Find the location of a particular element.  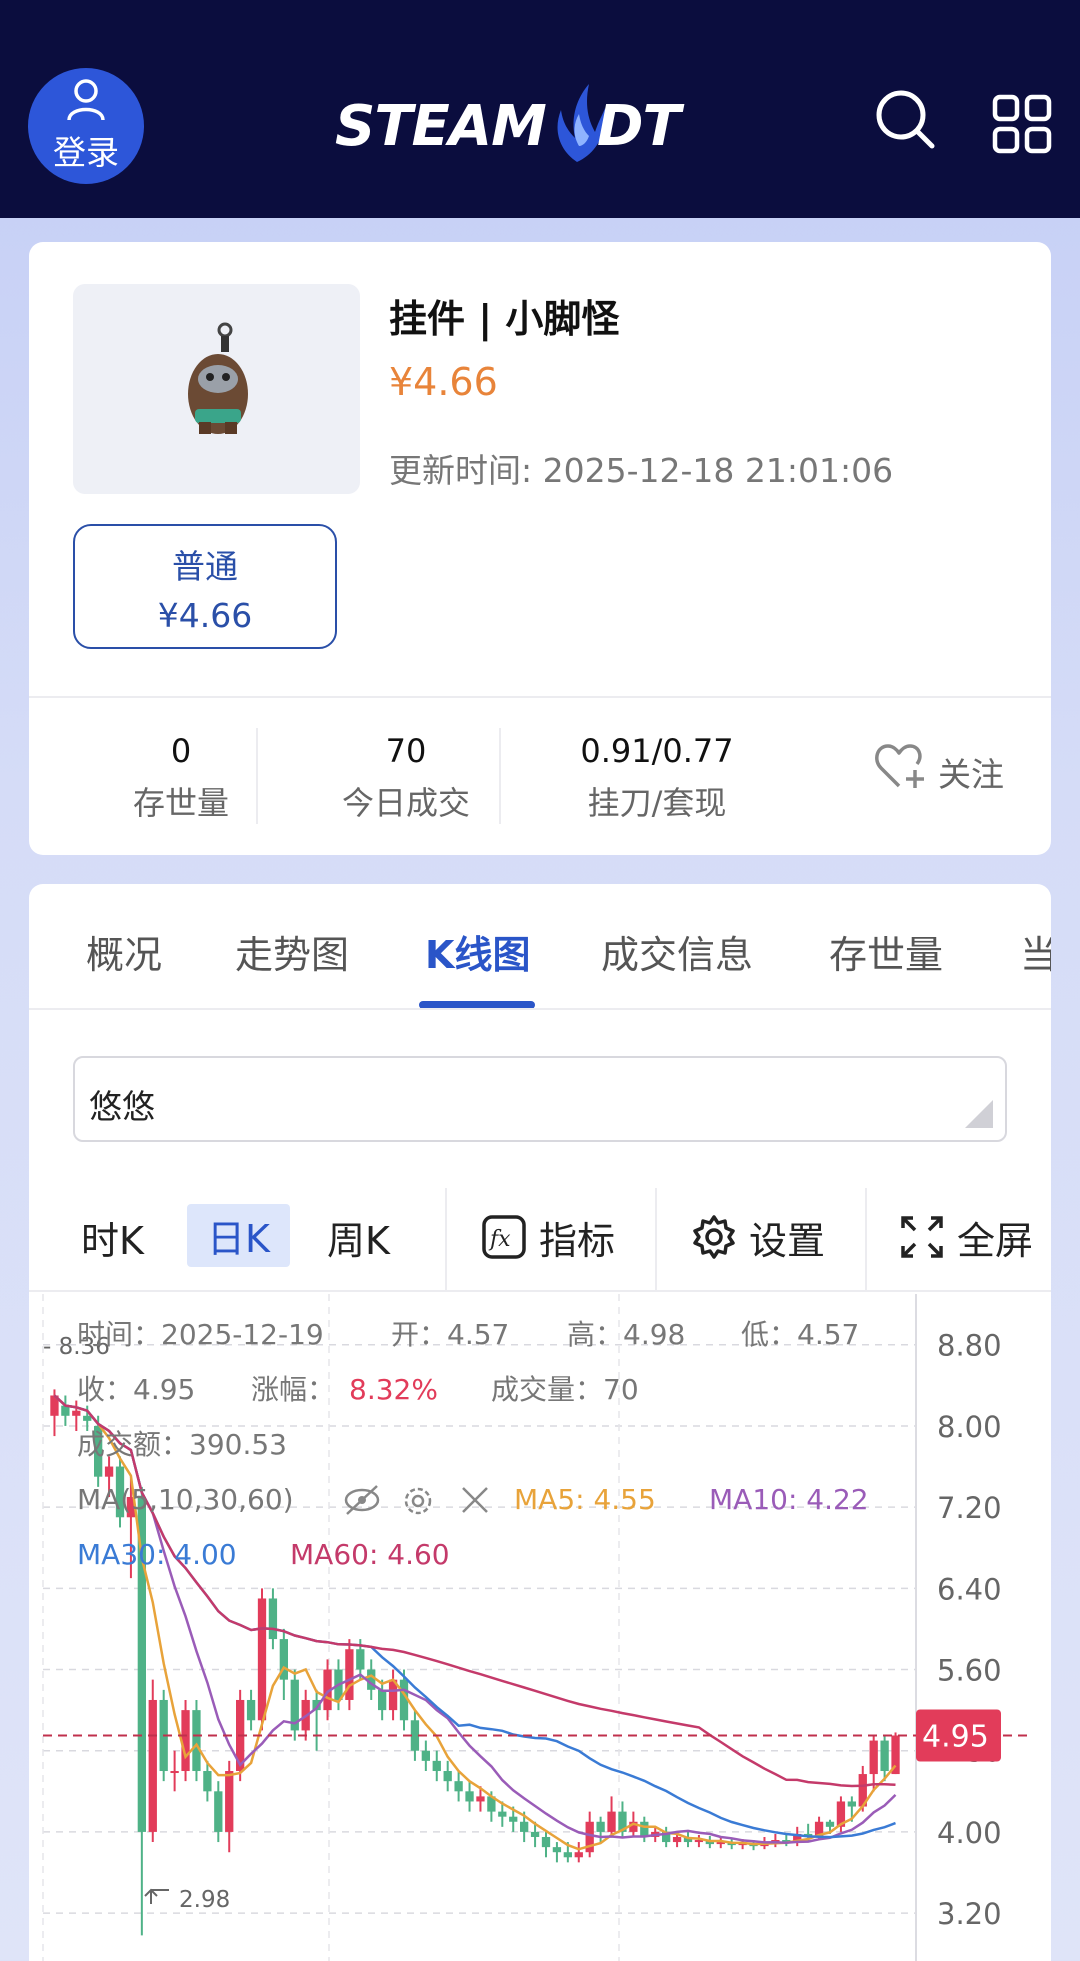

search-button is located at coordinates (905, 121).